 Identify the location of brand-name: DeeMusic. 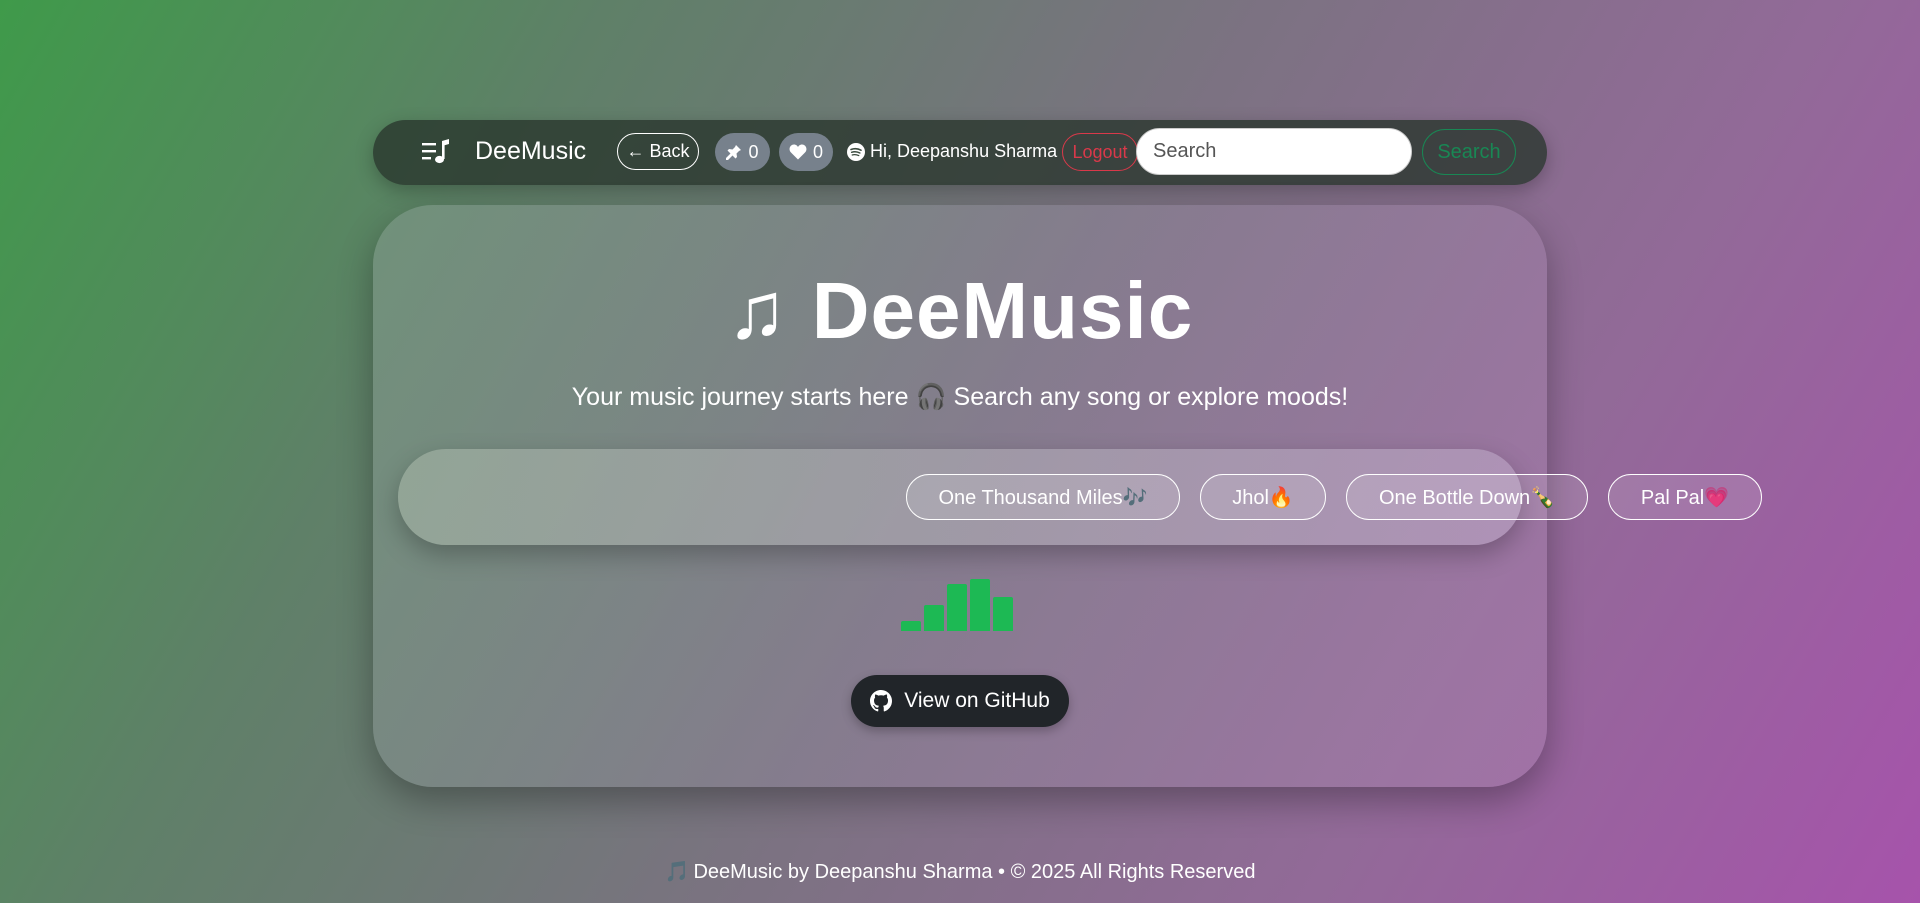
(530, 151).